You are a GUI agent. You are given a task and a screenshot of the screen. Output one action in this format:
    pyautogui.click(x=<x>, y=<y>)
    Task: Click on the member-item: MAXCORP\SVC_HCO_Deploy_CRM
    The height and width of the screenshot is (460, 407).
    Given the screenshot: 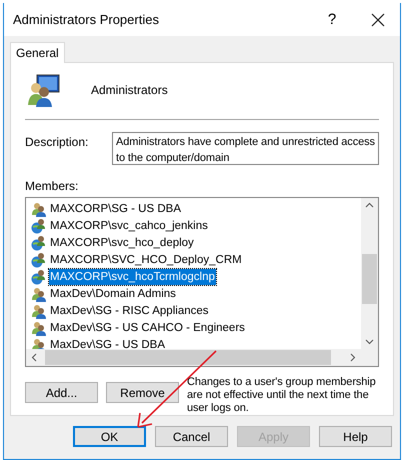 What is the action you would take?
    pyautogui.click(x=146, y=260)
    